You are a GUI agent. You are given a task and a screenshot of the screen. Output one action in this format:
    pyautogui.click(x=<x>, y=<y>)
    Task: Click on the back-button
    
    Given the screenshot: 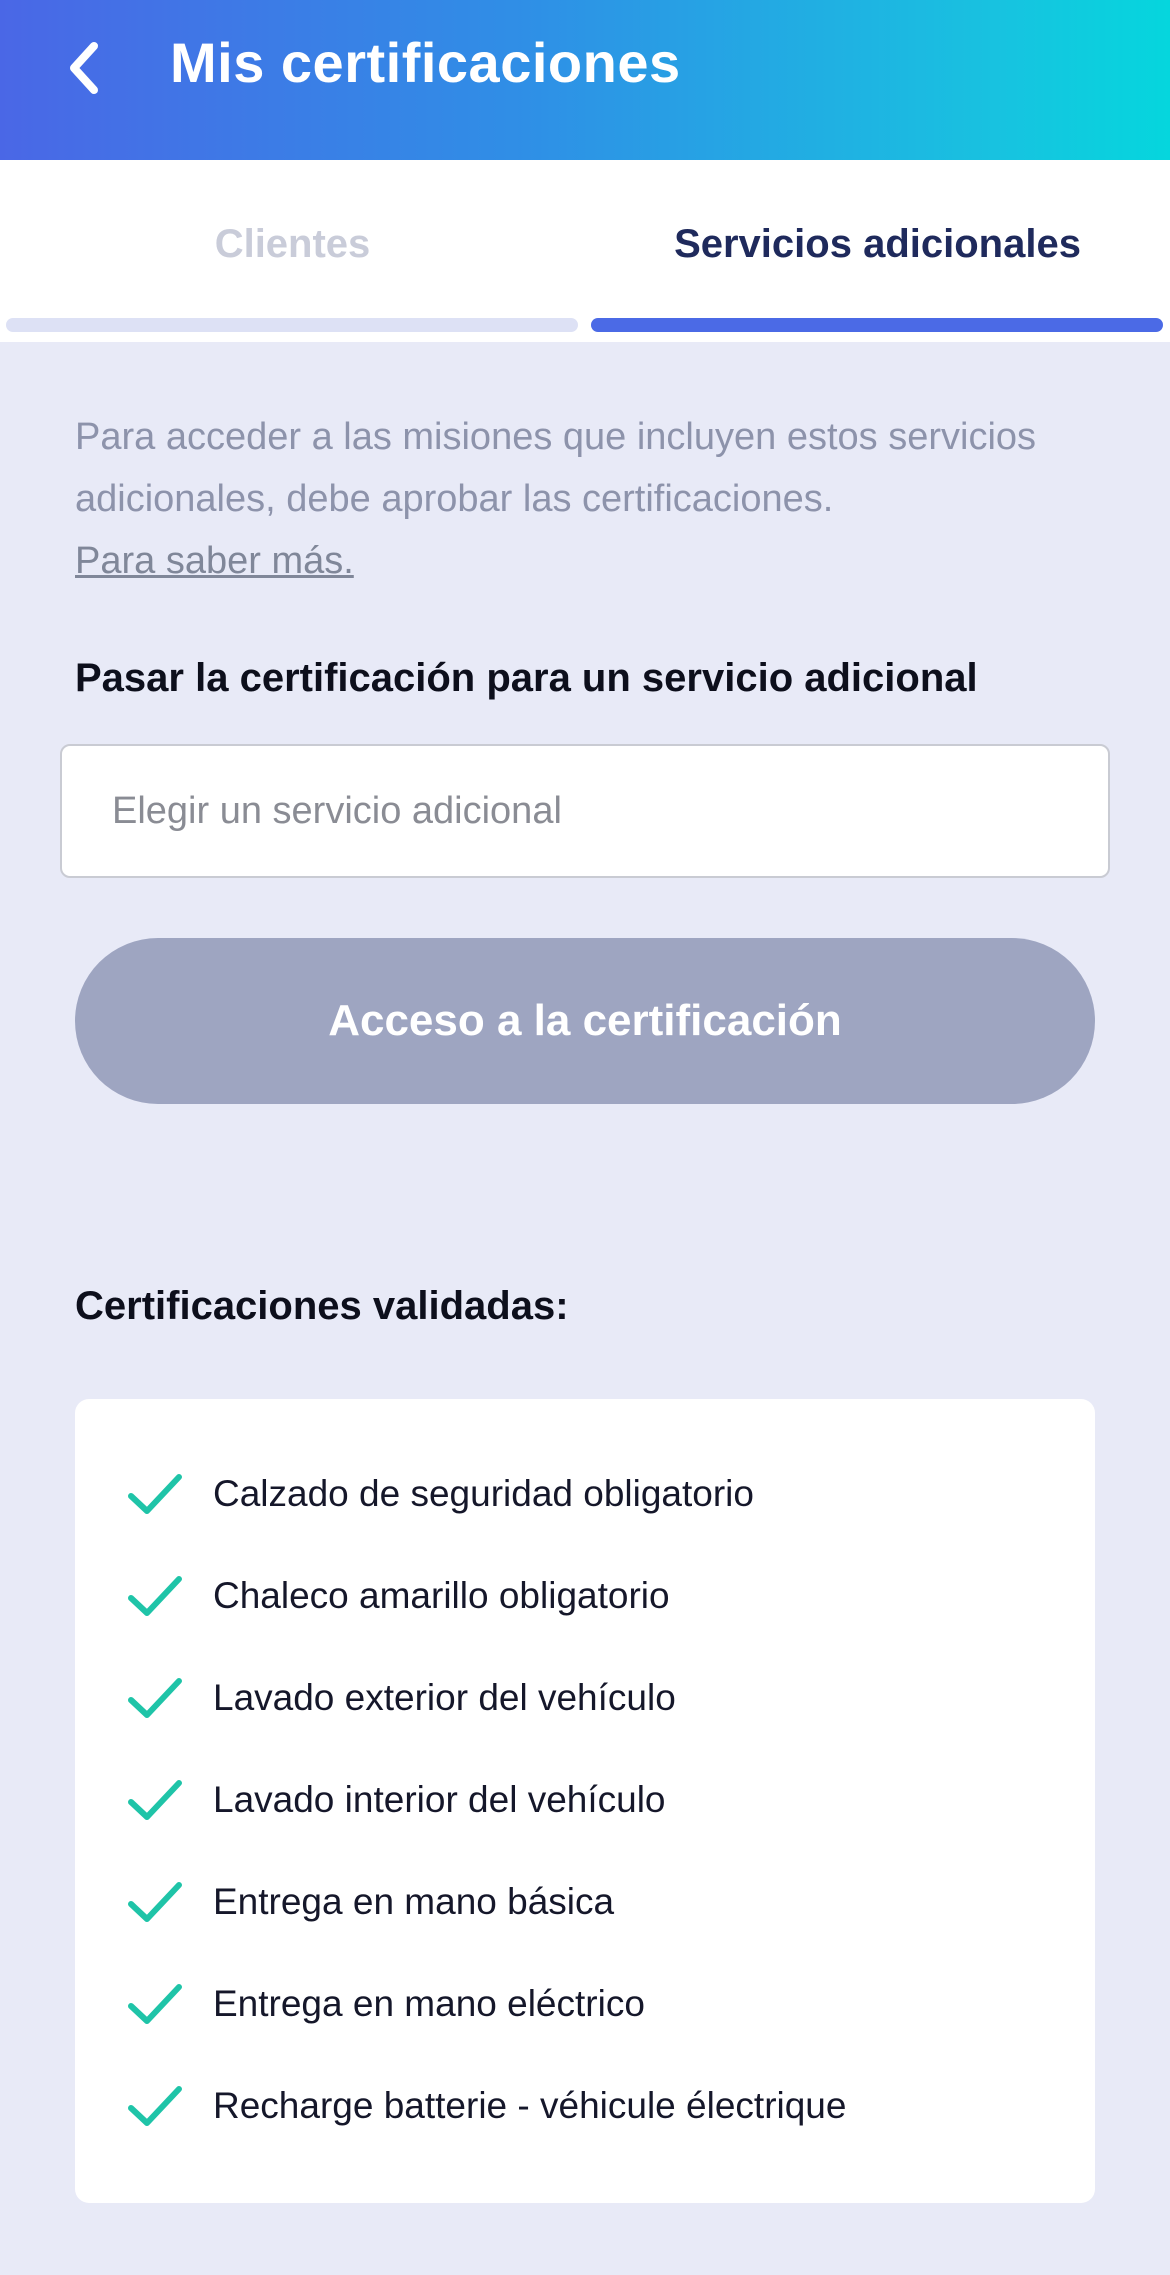 What is the action you would take?
    pyautogui.click(x=84, y=68)
    